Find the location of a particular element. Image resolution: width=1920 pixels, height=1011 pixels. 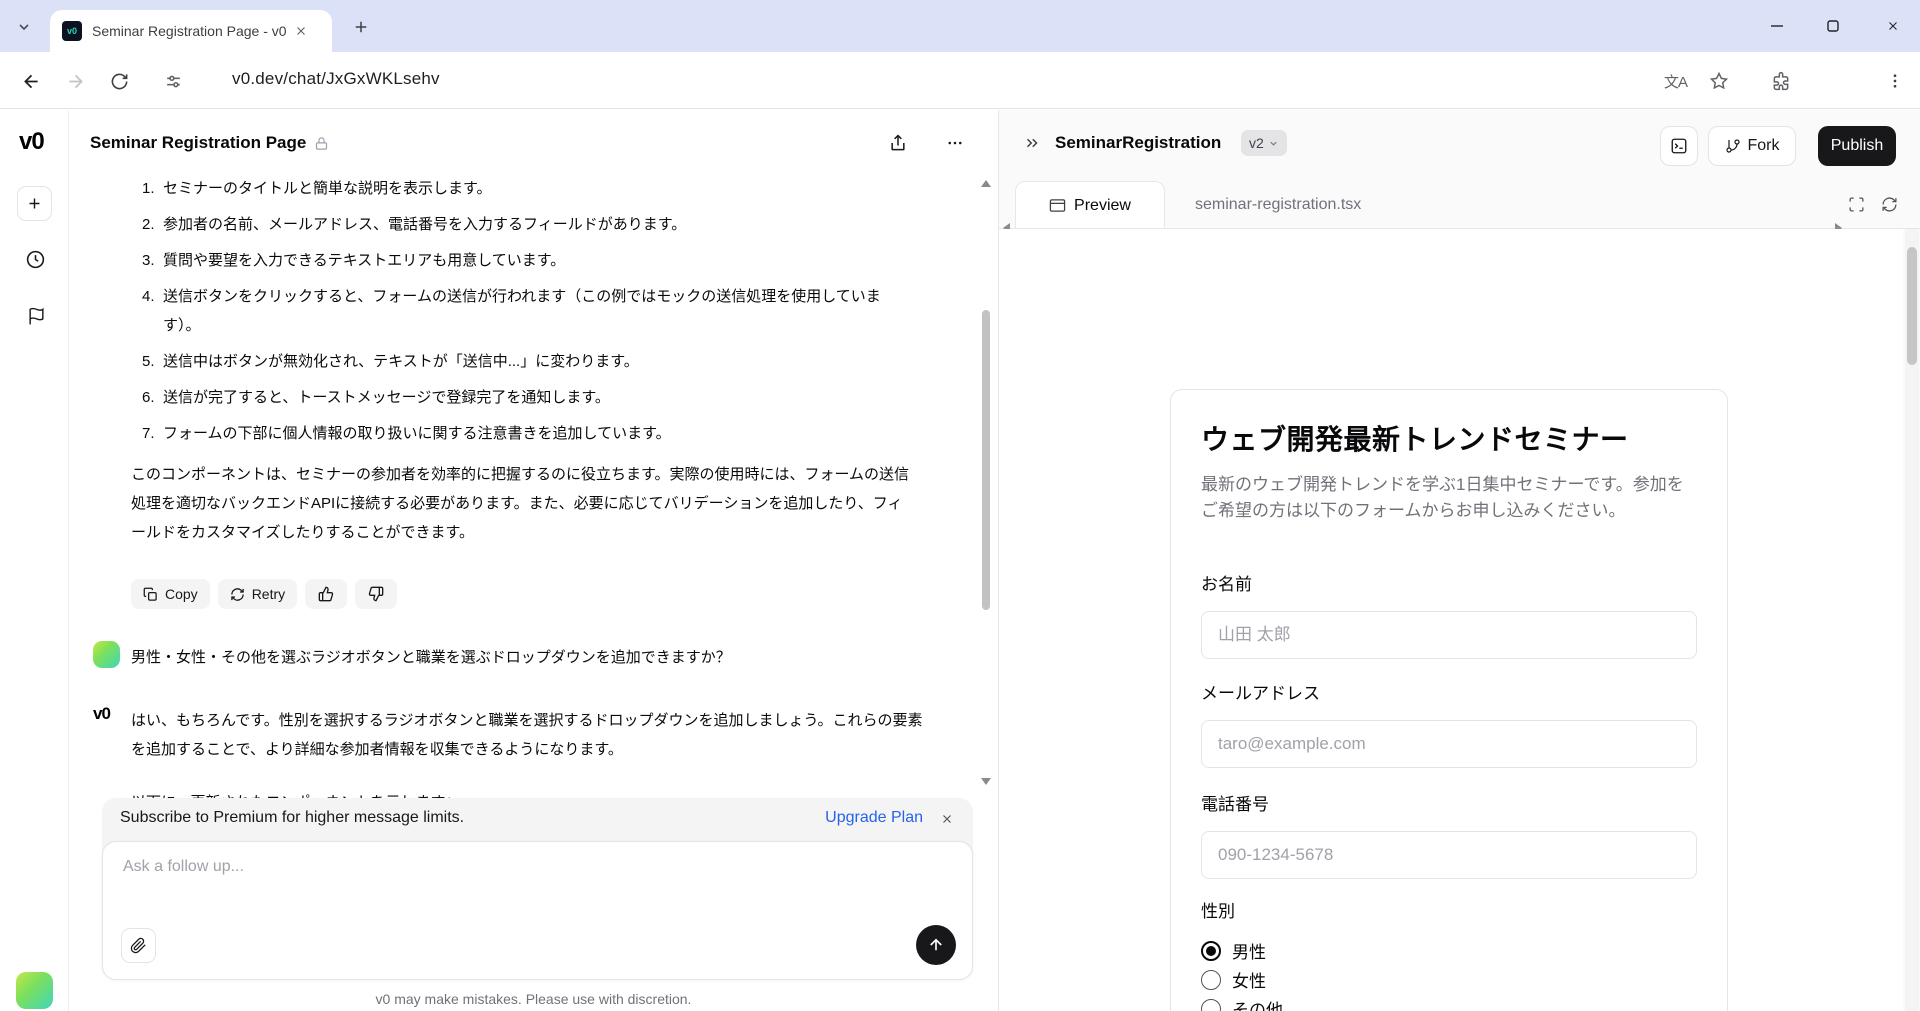

tab-title: Seminar Registration Page - v0 is located at coordinates (189, 31).